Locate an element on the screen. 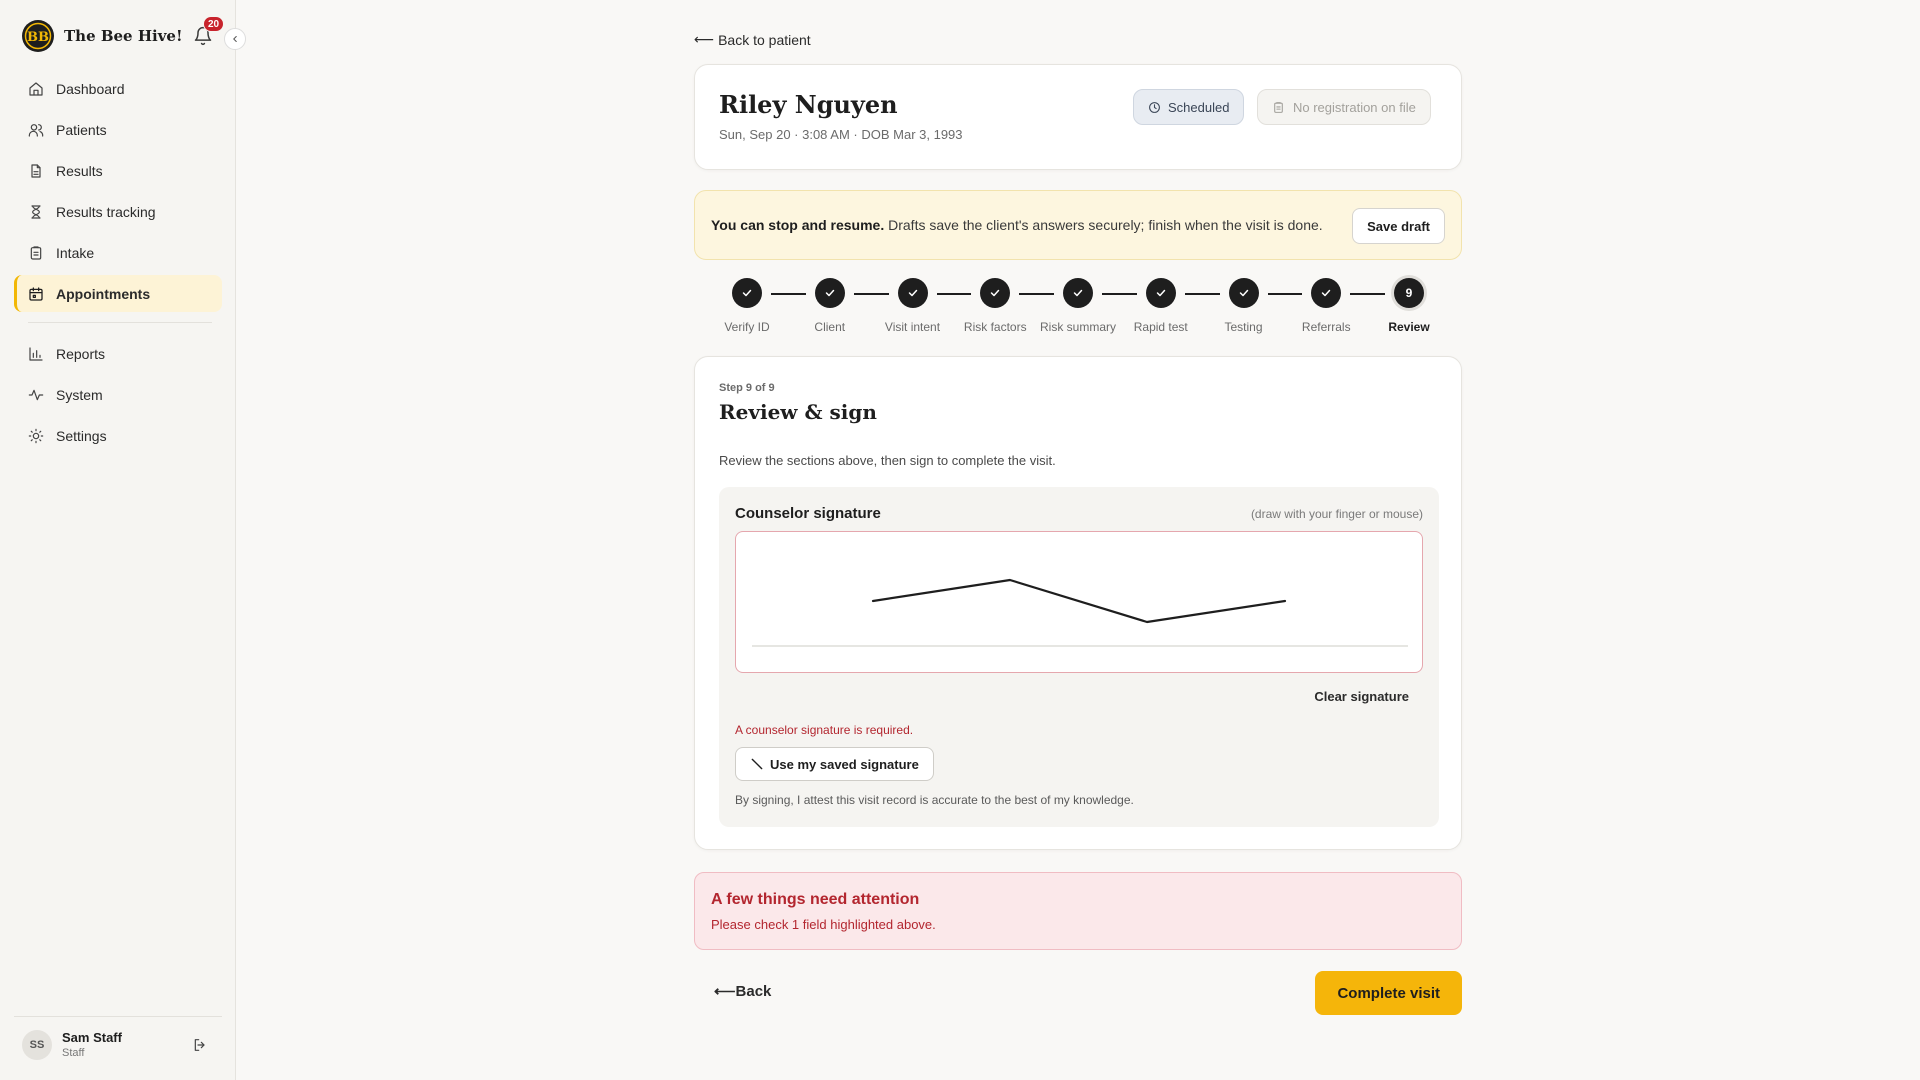 Image resolution: width=1920 pixels, height=1080 pixels. step-risk-factors: Risk factors is located at coordinates (995, 306).